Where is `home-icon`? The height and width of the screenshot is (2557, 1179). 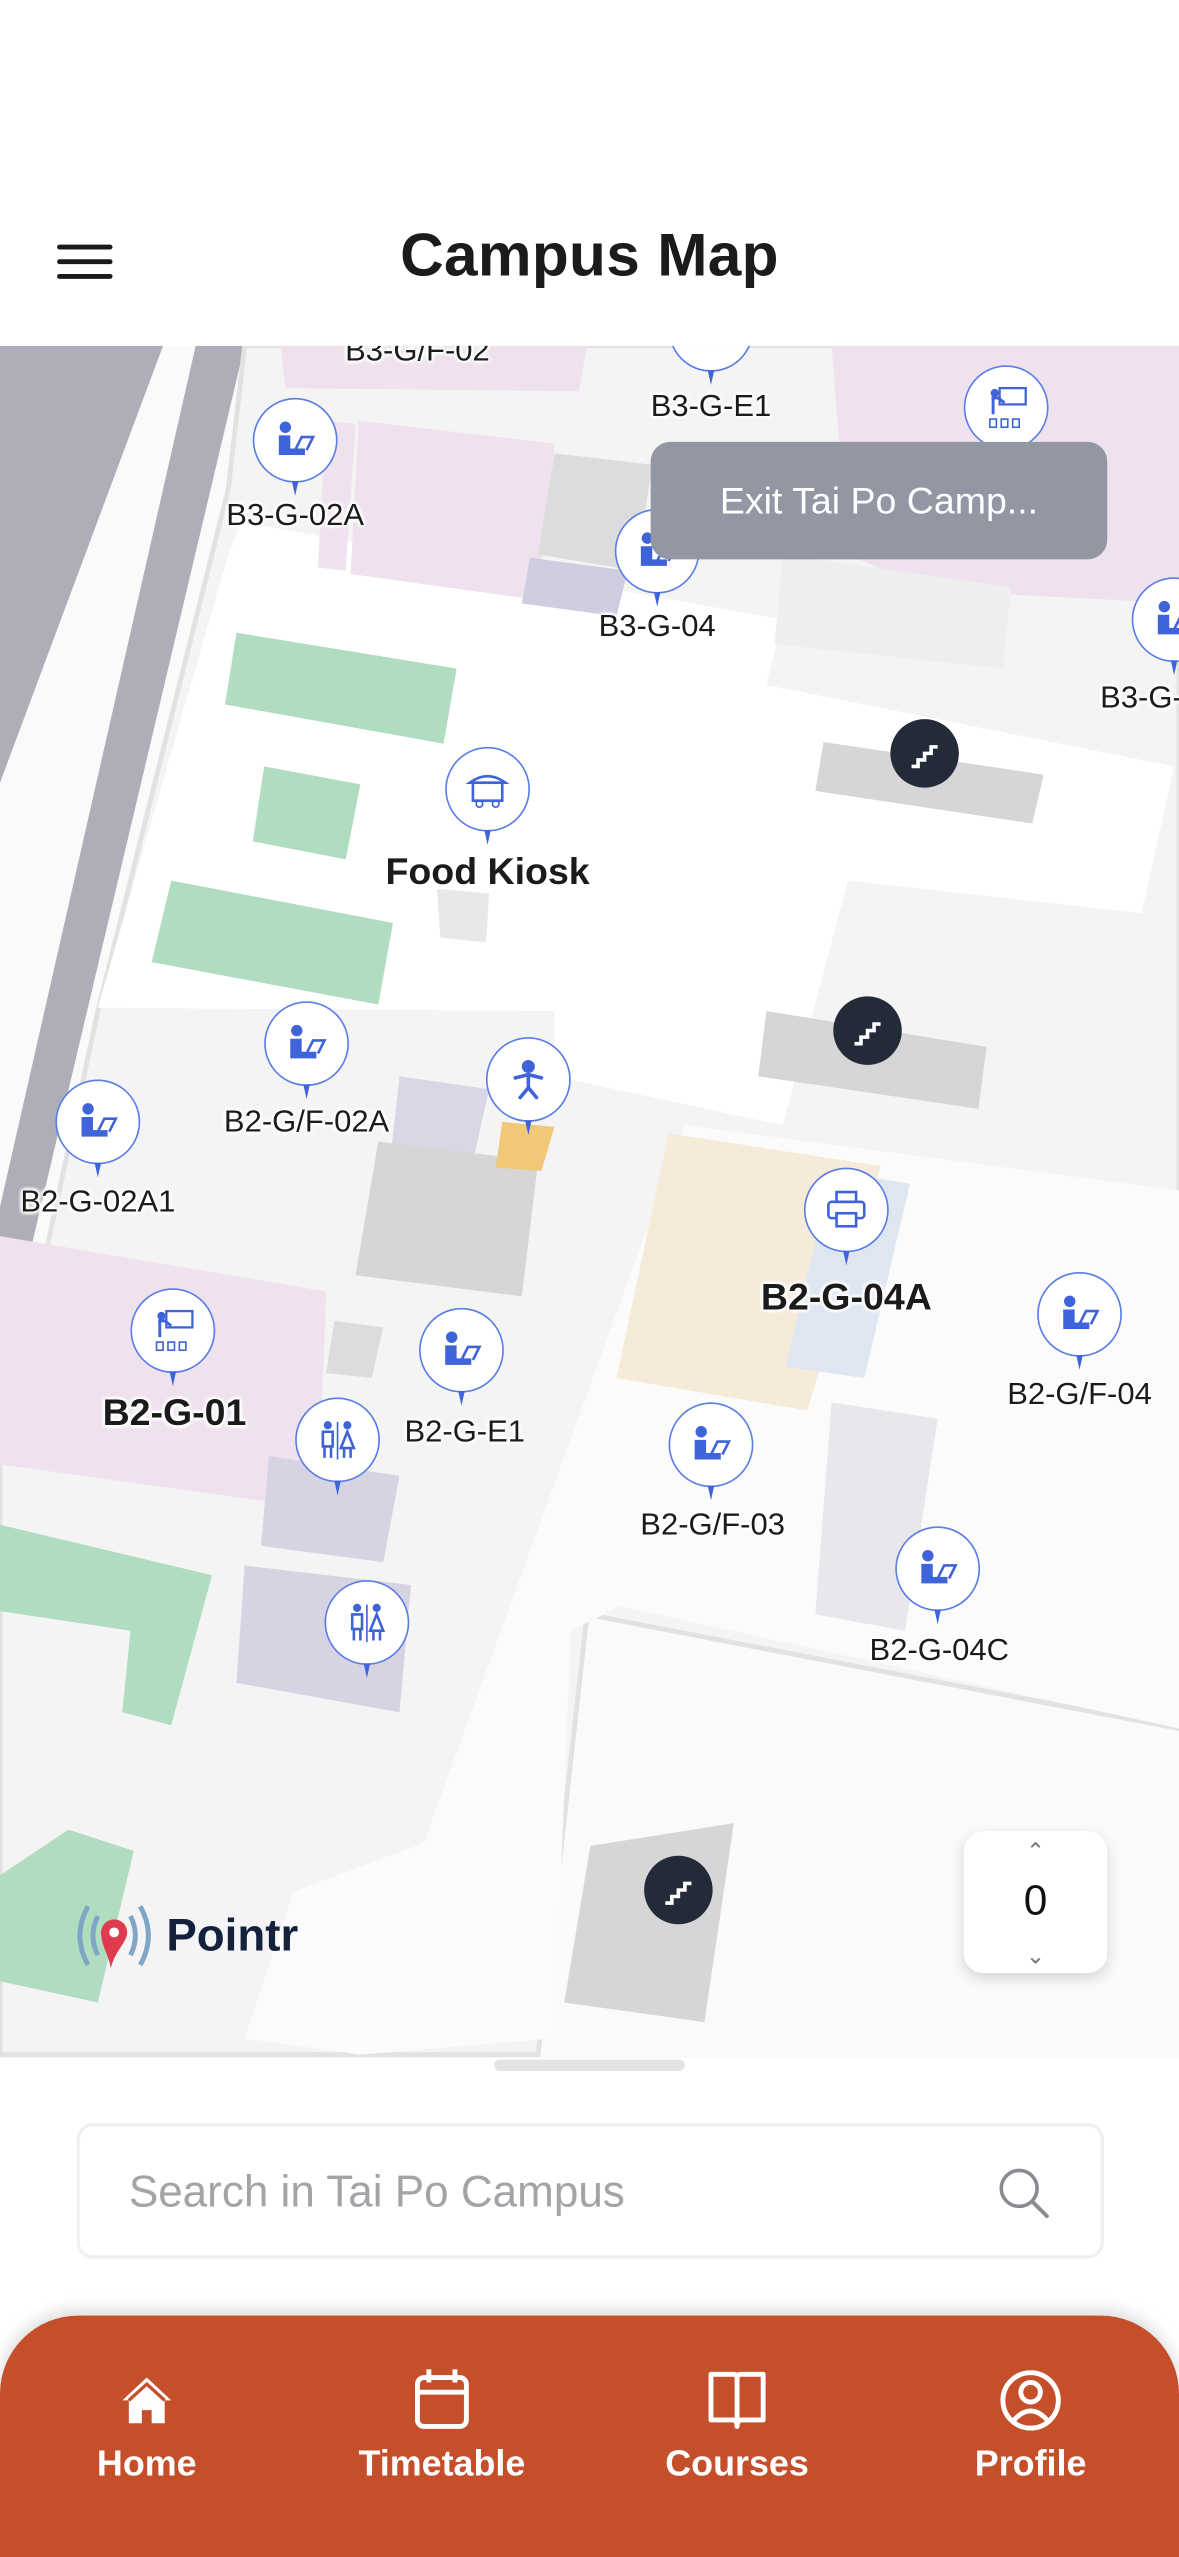
home-icon is located at coordinates (147, 2400).